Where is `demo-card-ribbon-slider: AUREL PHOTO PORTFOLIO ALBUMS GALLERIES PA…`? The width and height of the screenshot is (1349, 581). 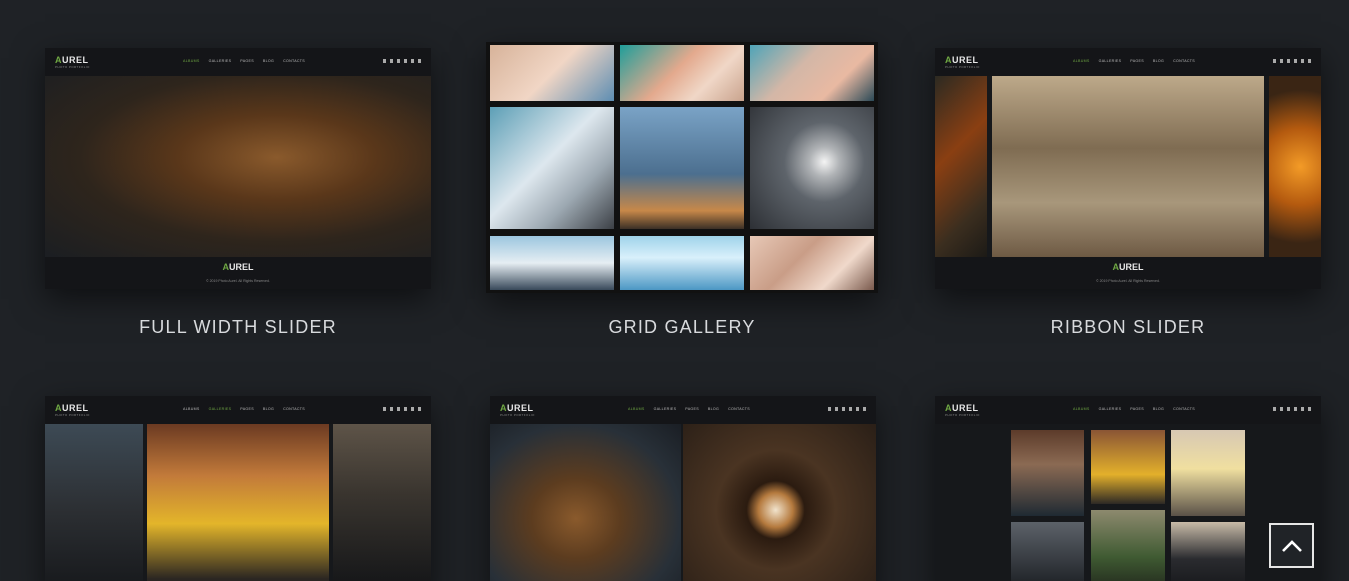 demo-card-ribbon-slider: AUREL PHOTO PORTFOLIO ALBUMS GALLERIES PA… is located at coordinates (1128, 198).